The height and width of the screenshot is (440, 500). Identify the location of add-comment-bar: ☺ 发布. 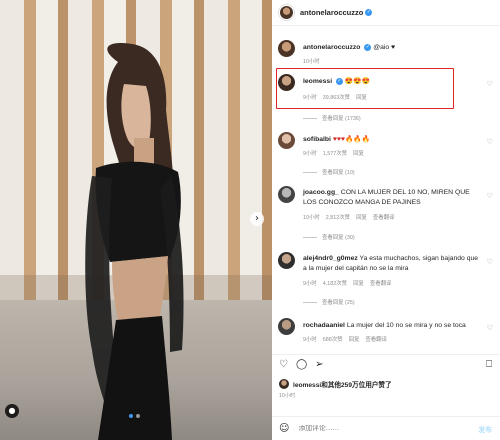
(386, 428).